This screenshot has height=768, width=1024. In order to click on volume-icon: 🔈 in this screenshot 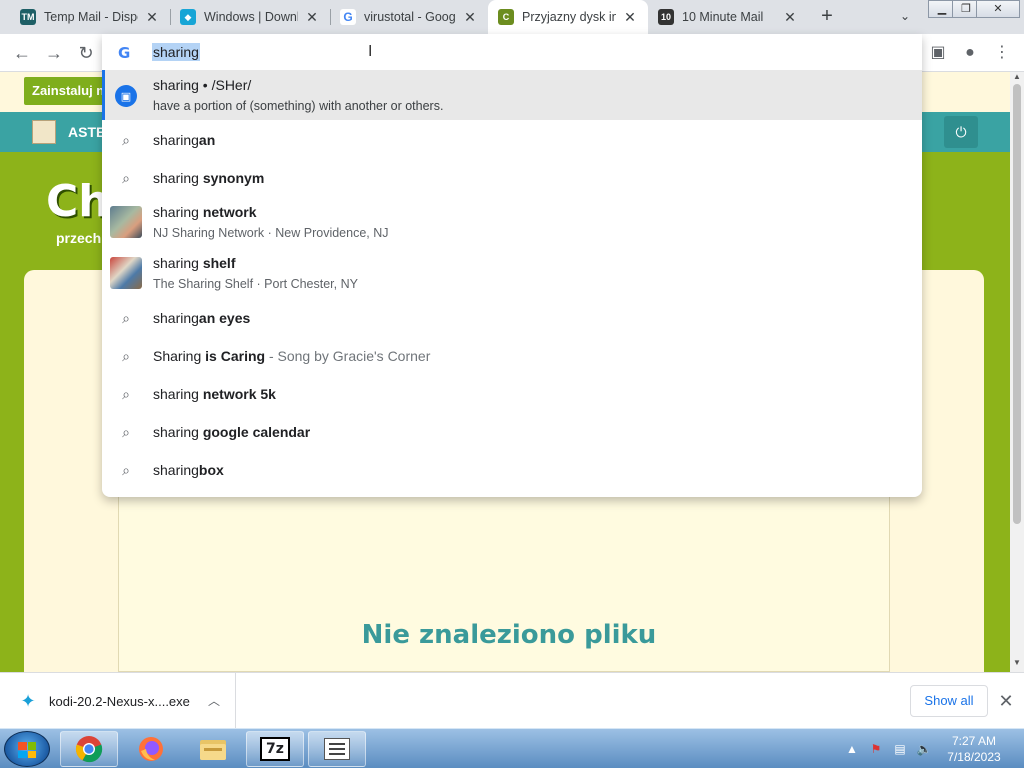, I will do `click(924, 749)`.